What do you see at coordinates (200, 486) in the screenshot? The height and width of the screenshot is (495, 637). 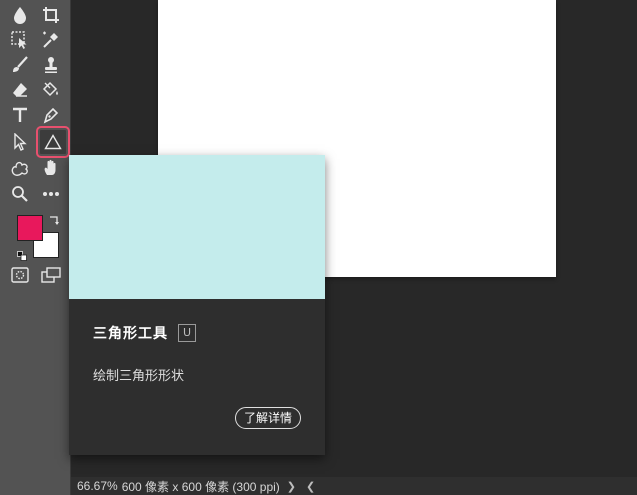 I see `document-info: 600 像素 x 600 像素 (300 ppi)` at bounding box center [200, 486].